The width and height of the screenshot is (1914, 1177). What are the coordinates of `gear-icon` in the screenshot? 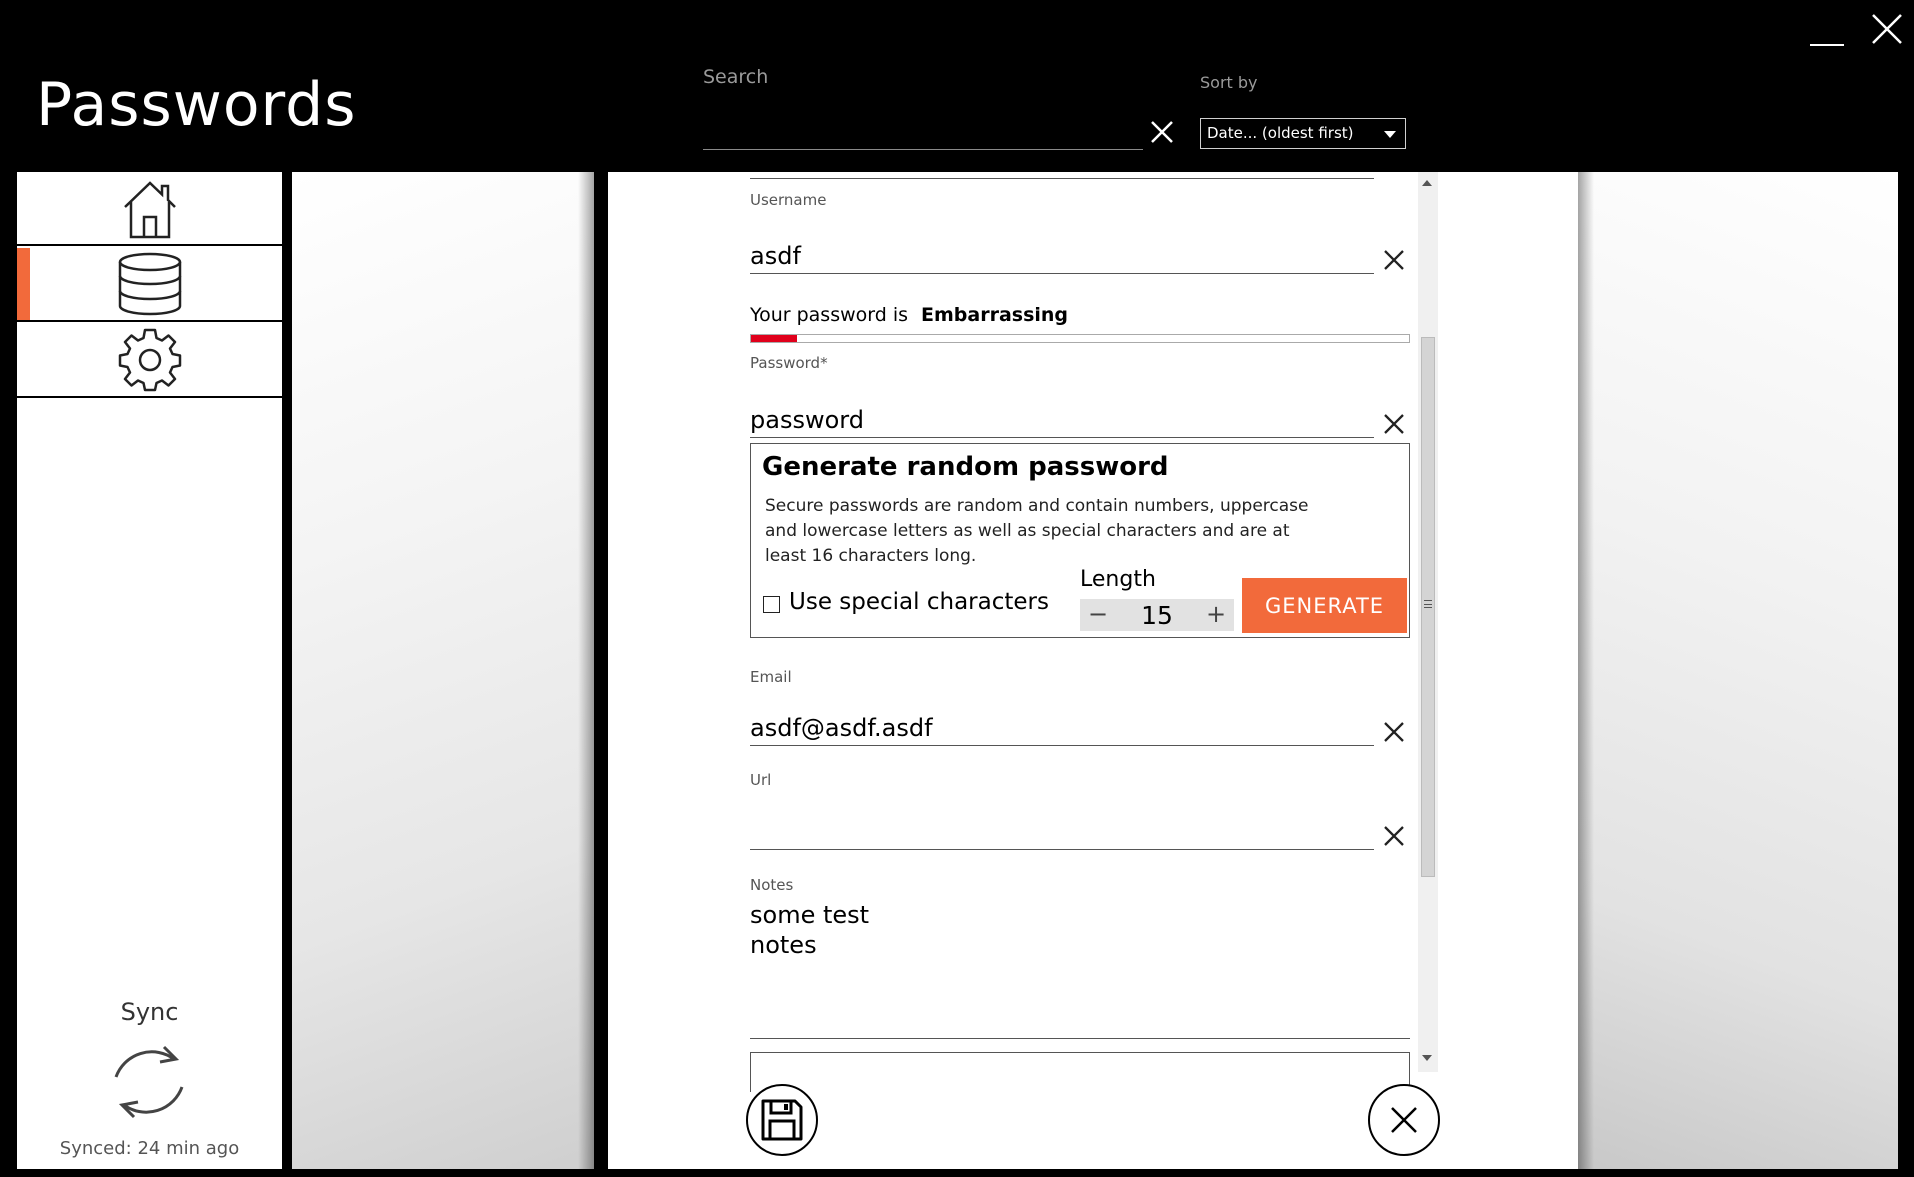 It's located at (149, 360).